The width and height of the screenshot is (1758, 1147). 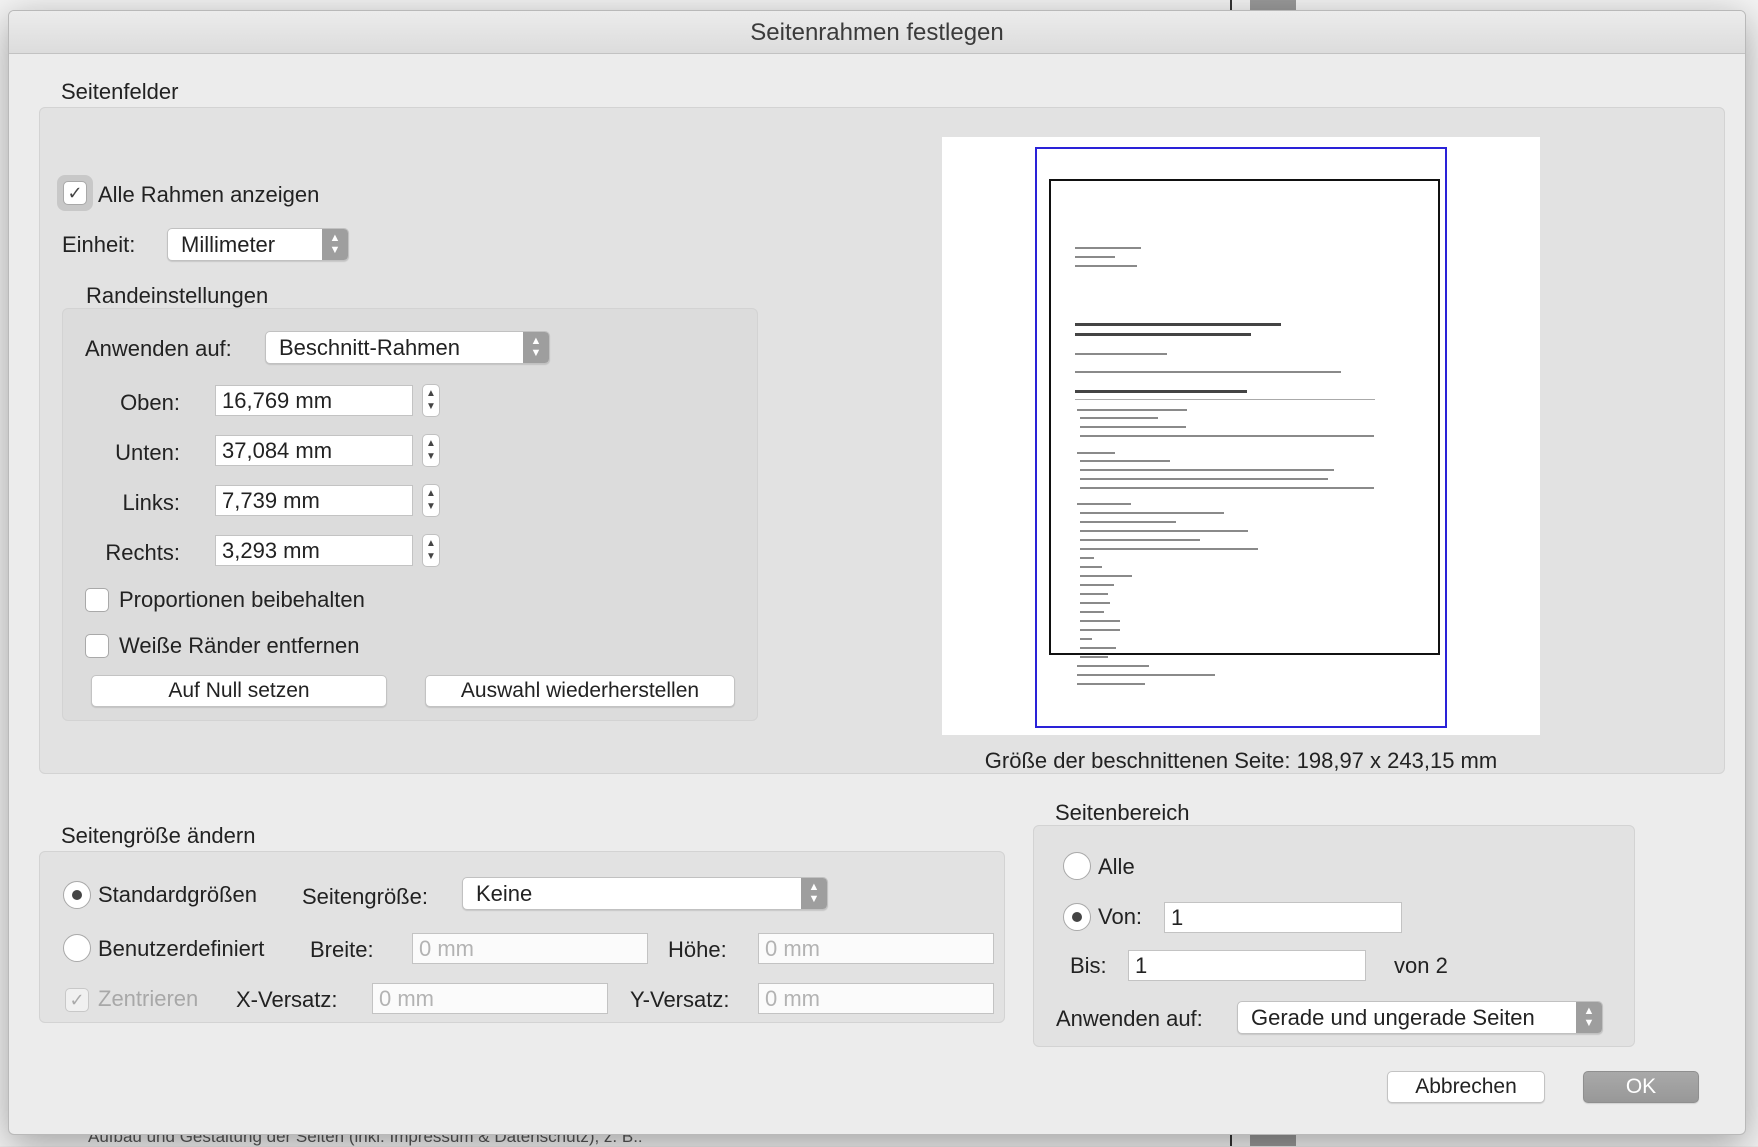 I want to click on seitenfelder-label: Seitenfelder, so click(x=120, y=91).